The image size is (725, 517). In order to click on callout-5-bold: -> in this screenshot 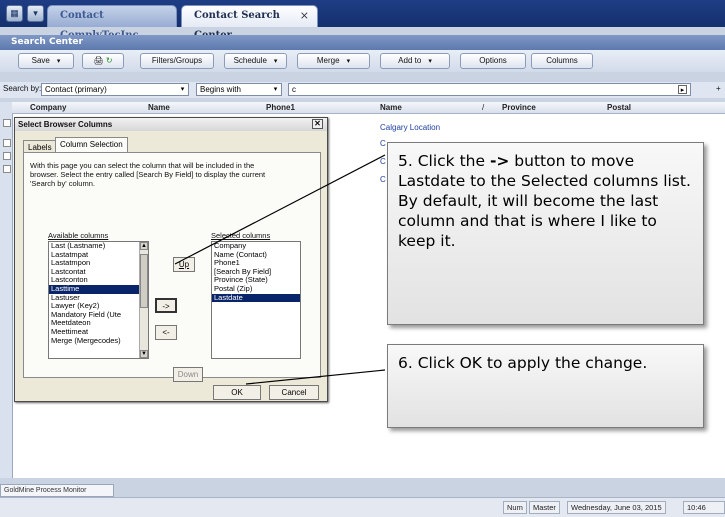, I will do `click(499, 161)`.